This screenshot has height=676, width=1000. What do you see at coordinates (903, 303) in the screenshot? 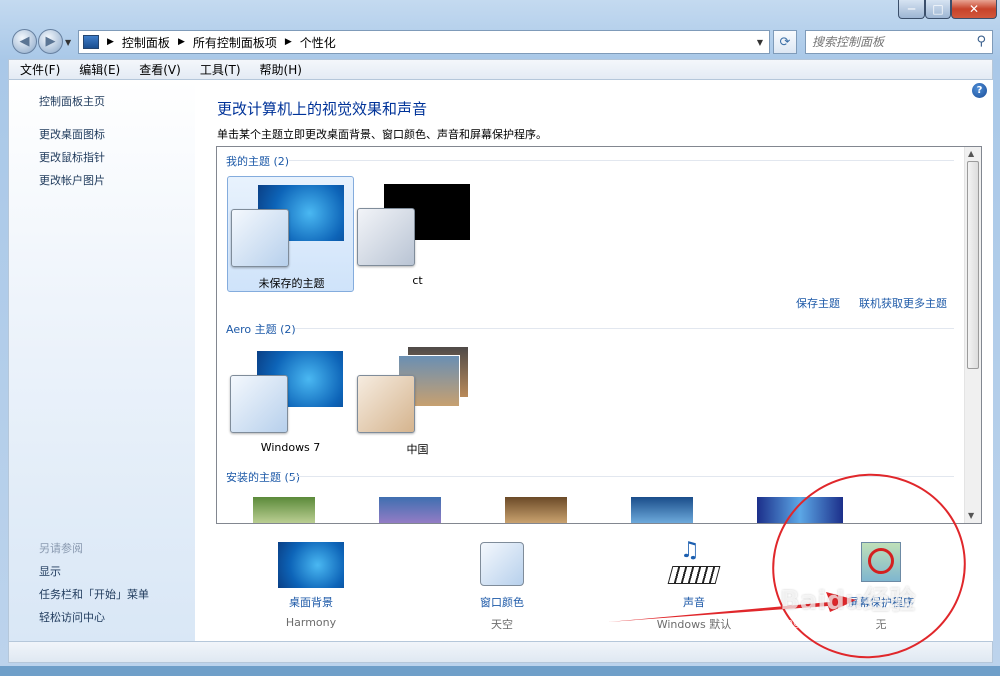
I see `get-more-themes-link: 联机获取更多主题` at bounding box center [903, 303].